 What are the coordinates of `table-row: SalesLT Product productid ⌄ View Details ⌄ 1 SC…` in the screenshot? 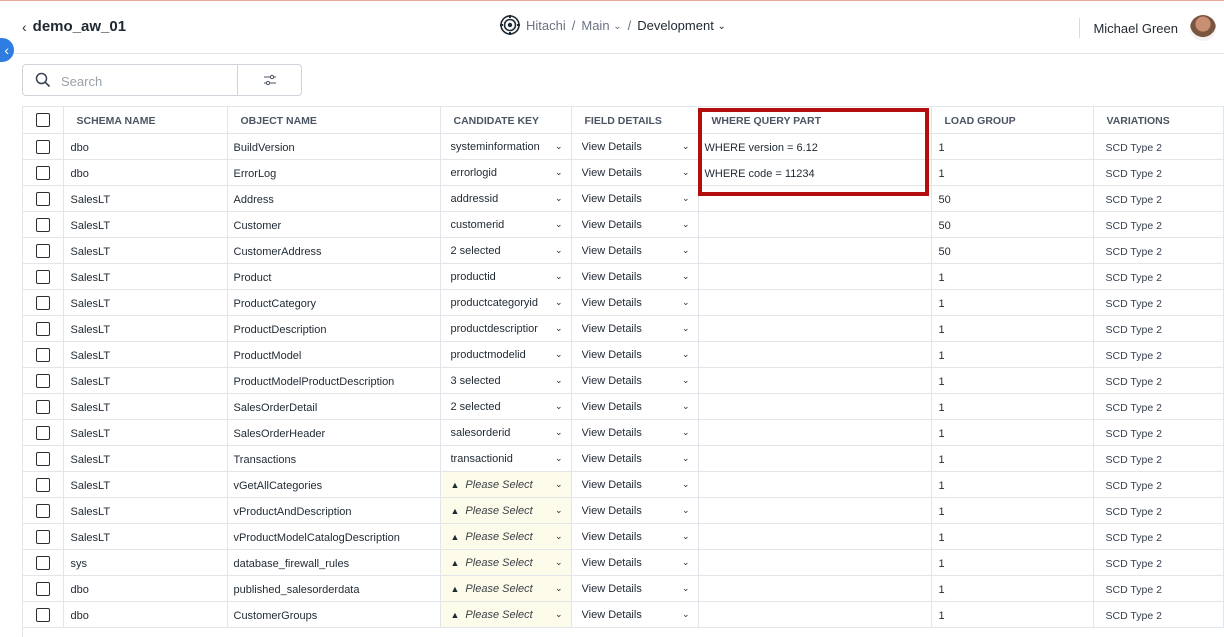 It's located at (623, 276).